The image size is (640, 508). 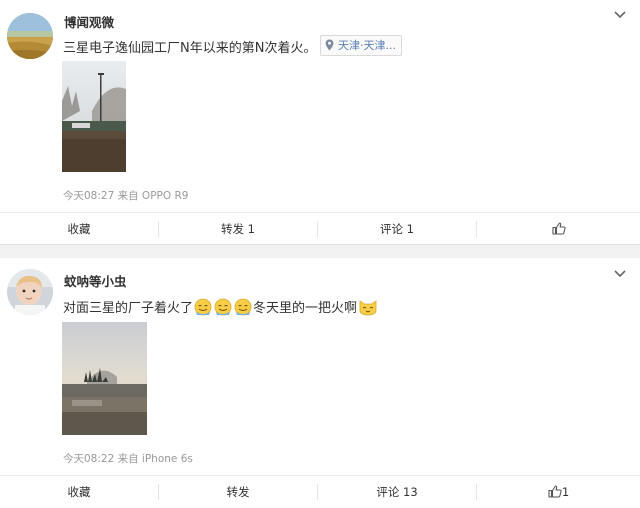 I want to click on post-meta: 今天08:22 来自 iPhone 6s, so click(x=128, y=459).